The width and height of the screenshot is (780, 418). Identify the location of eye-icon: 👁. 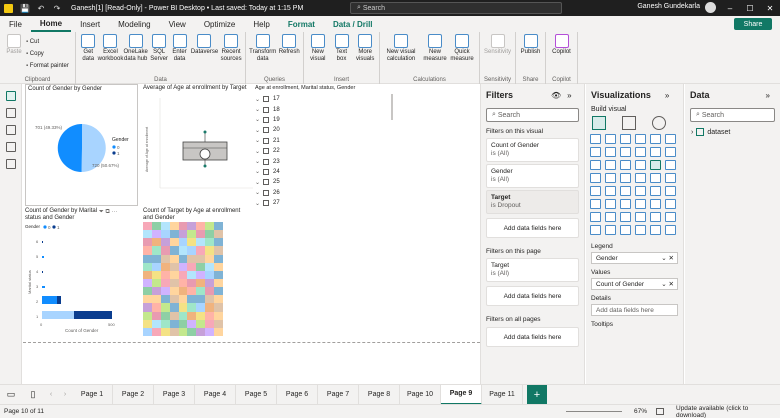
(556, 95).